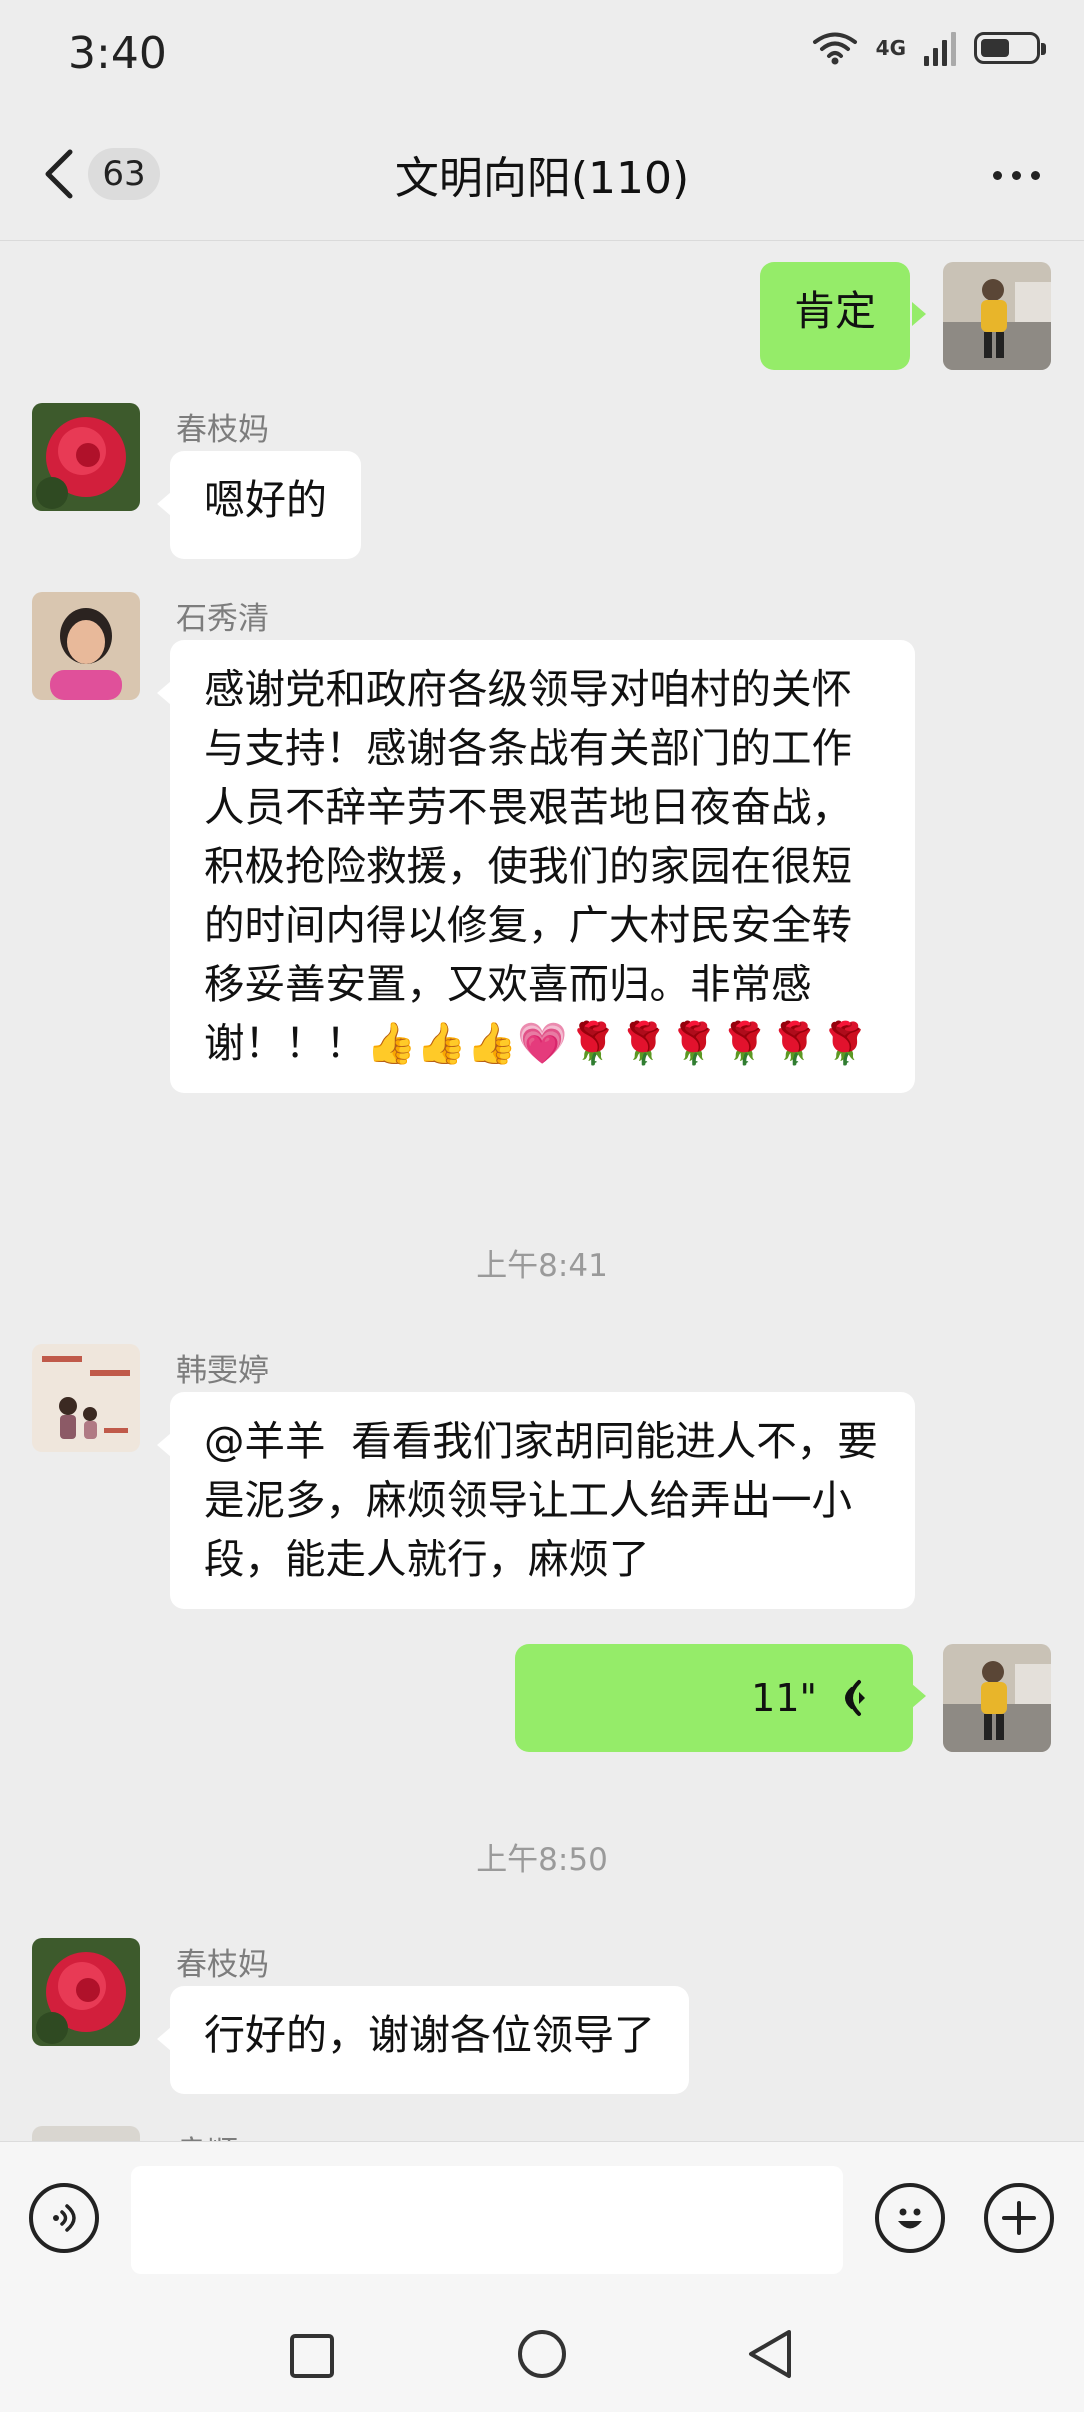  I want to click on message-bubble: 行好的，谢谢各位领导了, so click(429, 2040).